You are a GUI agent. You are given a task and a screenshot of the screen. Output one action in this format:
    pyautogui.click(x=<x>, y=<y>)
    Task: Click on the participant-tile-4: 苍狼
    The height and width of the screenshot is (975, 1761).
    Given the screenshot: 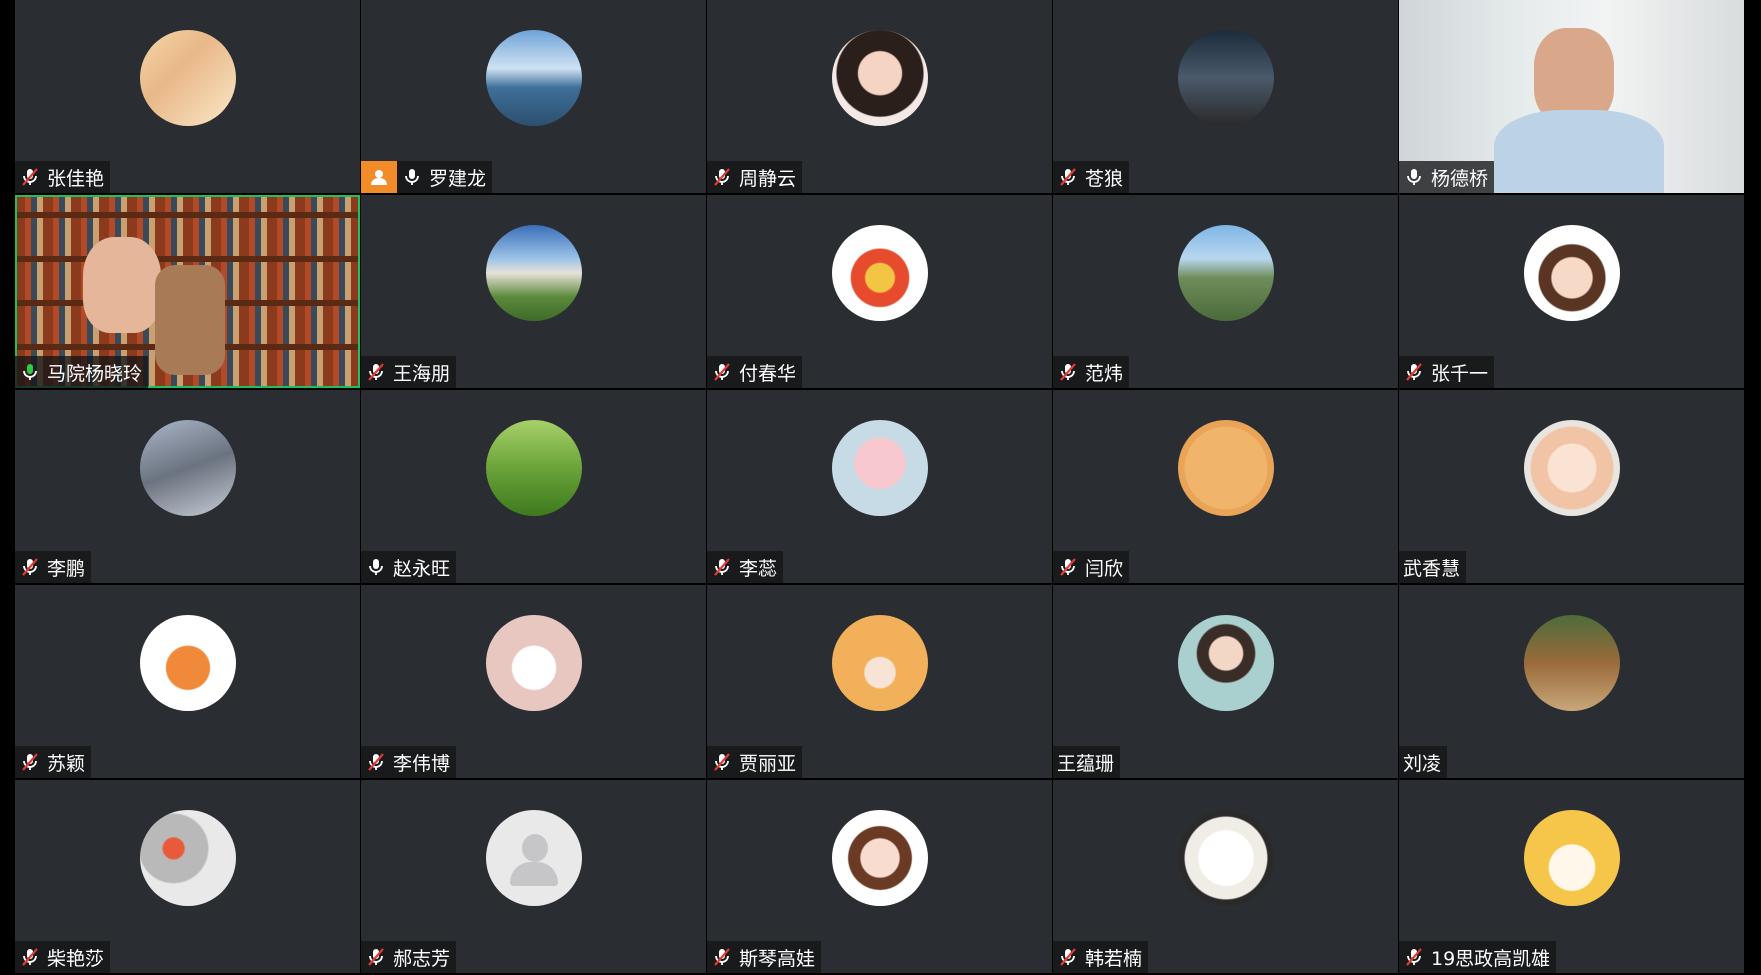 What is the action you would take?
    pyautogui.click(x=1225, y=96)
    